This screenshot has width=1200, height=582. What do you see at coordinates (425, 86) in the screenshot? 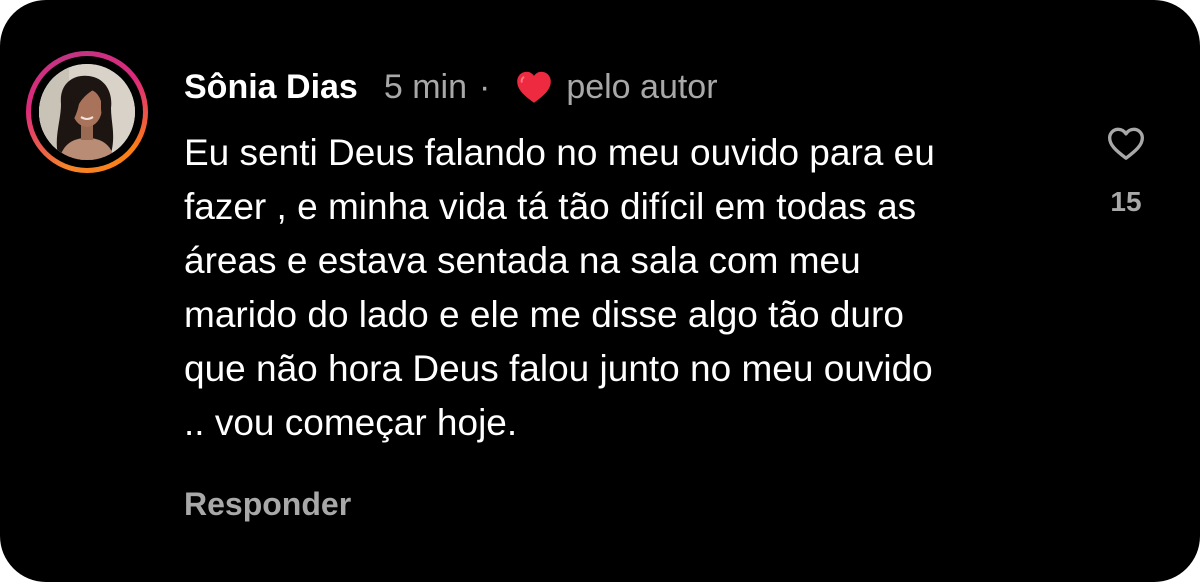
I see `comment-time: 5 min` at bounding box center [425, 86].